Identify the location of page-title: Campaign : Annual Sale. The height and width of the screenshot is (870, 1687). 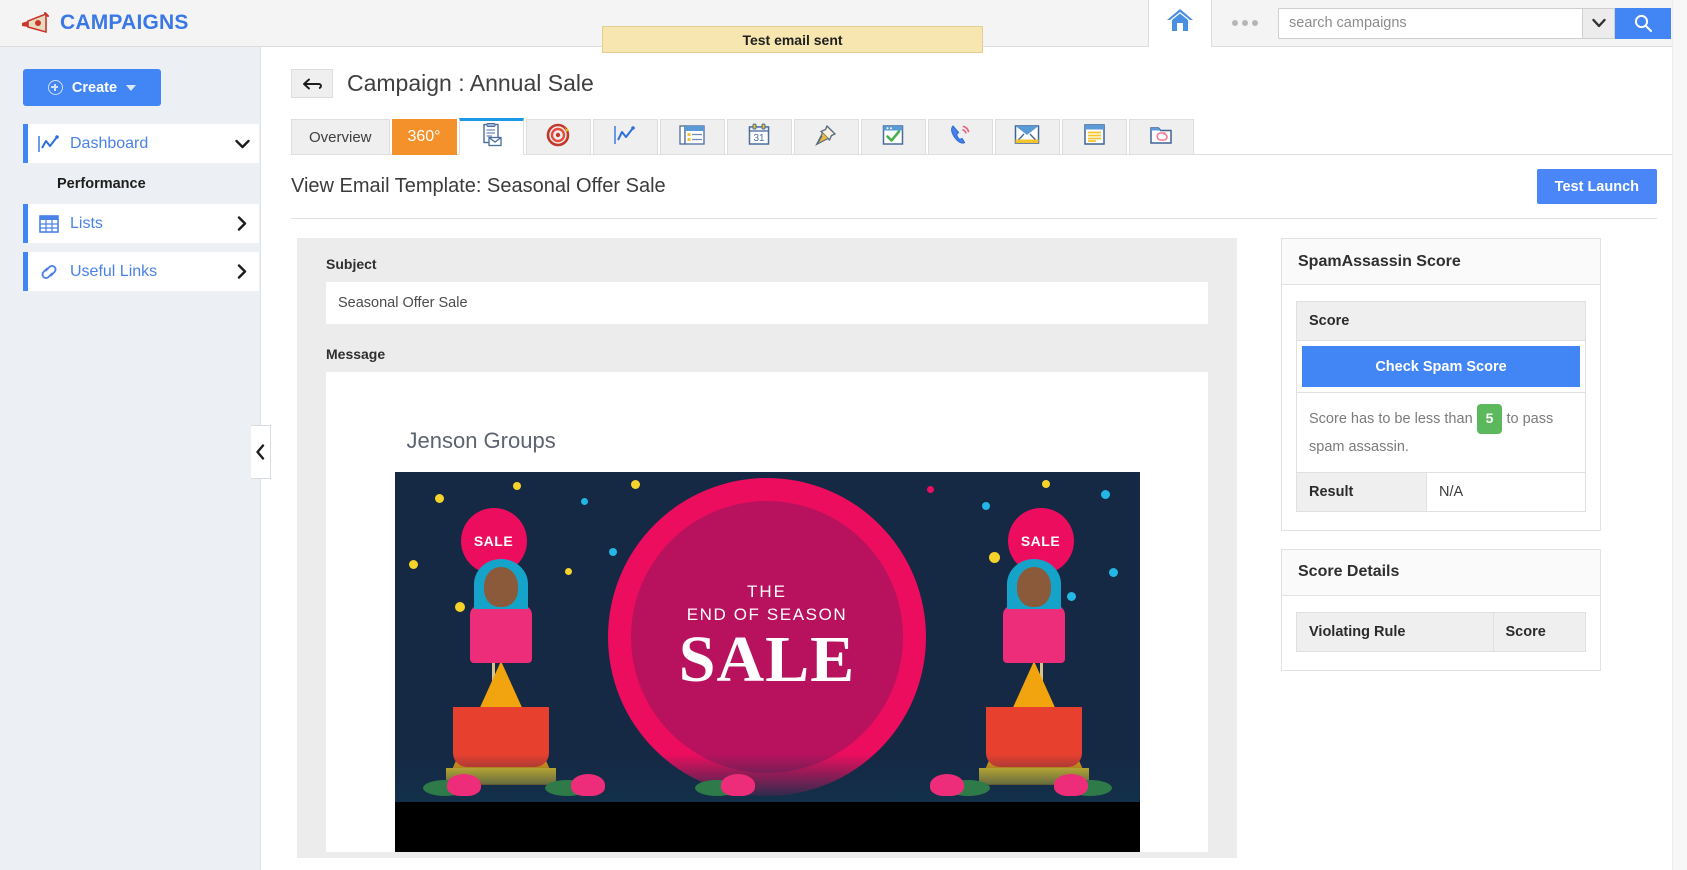
(470, 83).